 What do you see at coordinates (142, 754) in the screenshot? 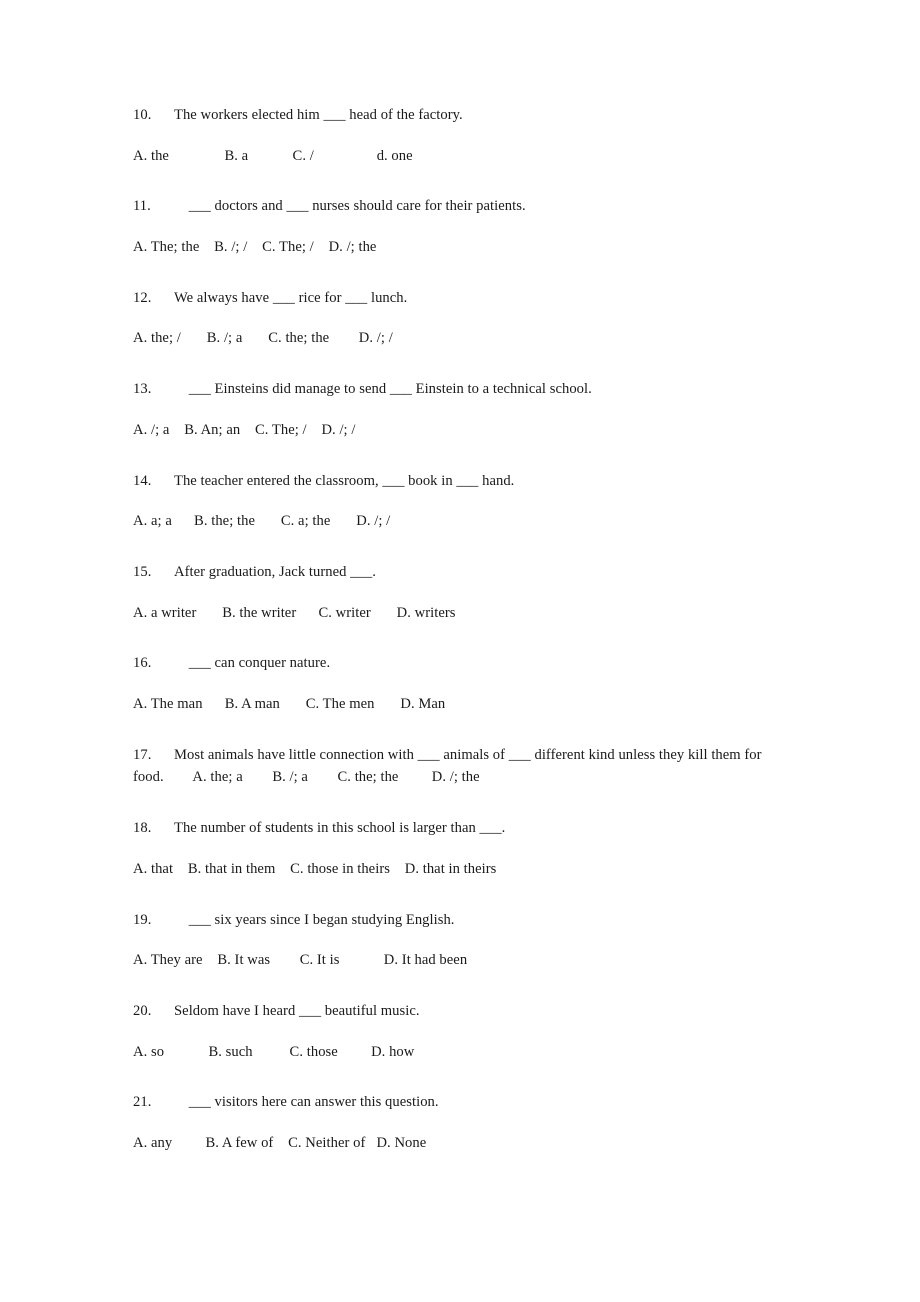
I see `question-number: 17.` at bounding box center [142, 754].